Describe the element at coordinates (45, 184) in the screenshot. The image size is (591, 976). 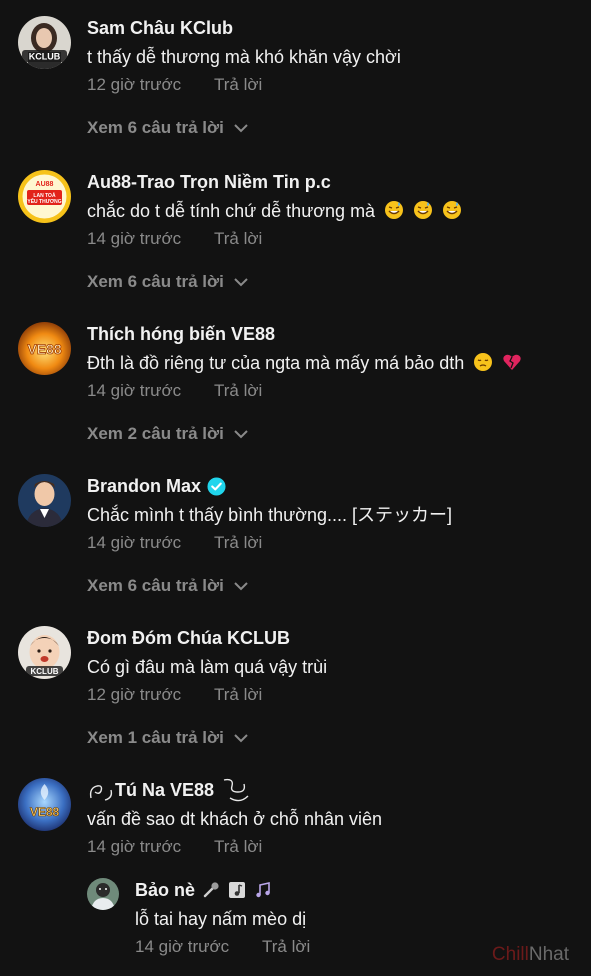
I see `avatar-logo-text: AU88` at that location.